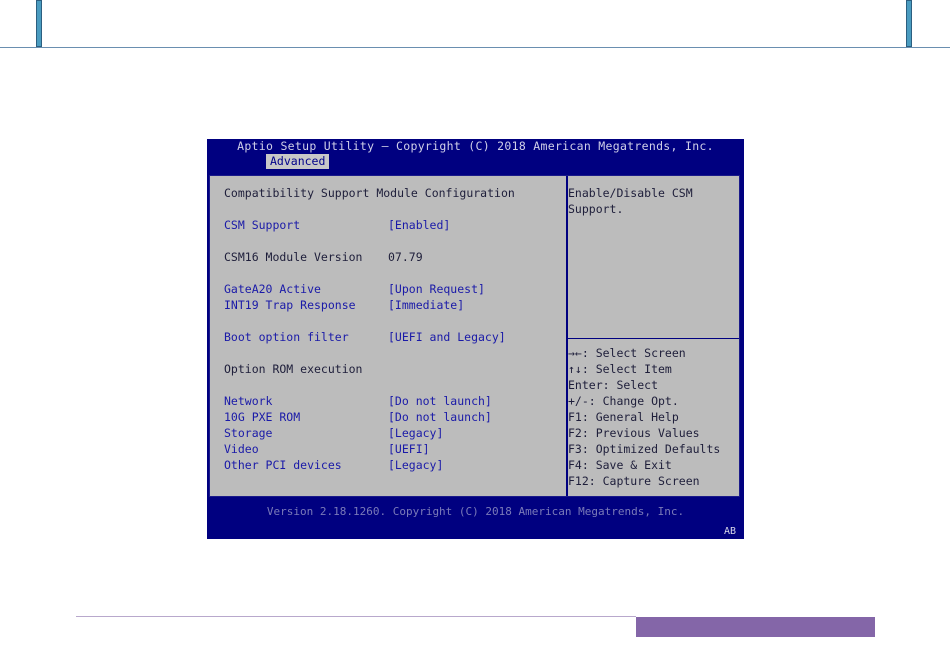 The height and width of the screenshot is (672, 950). I want to click on csm-support-label: CSM Support, so click(262, 225).